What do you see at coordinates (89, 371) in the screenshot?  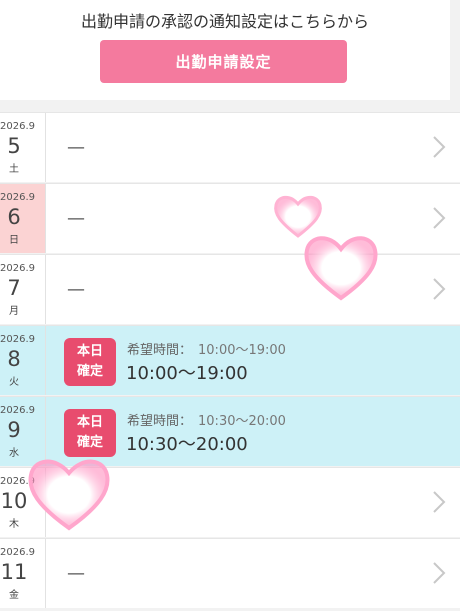 I see `badge-line-2: 確定` at bounding box center [89, 371].